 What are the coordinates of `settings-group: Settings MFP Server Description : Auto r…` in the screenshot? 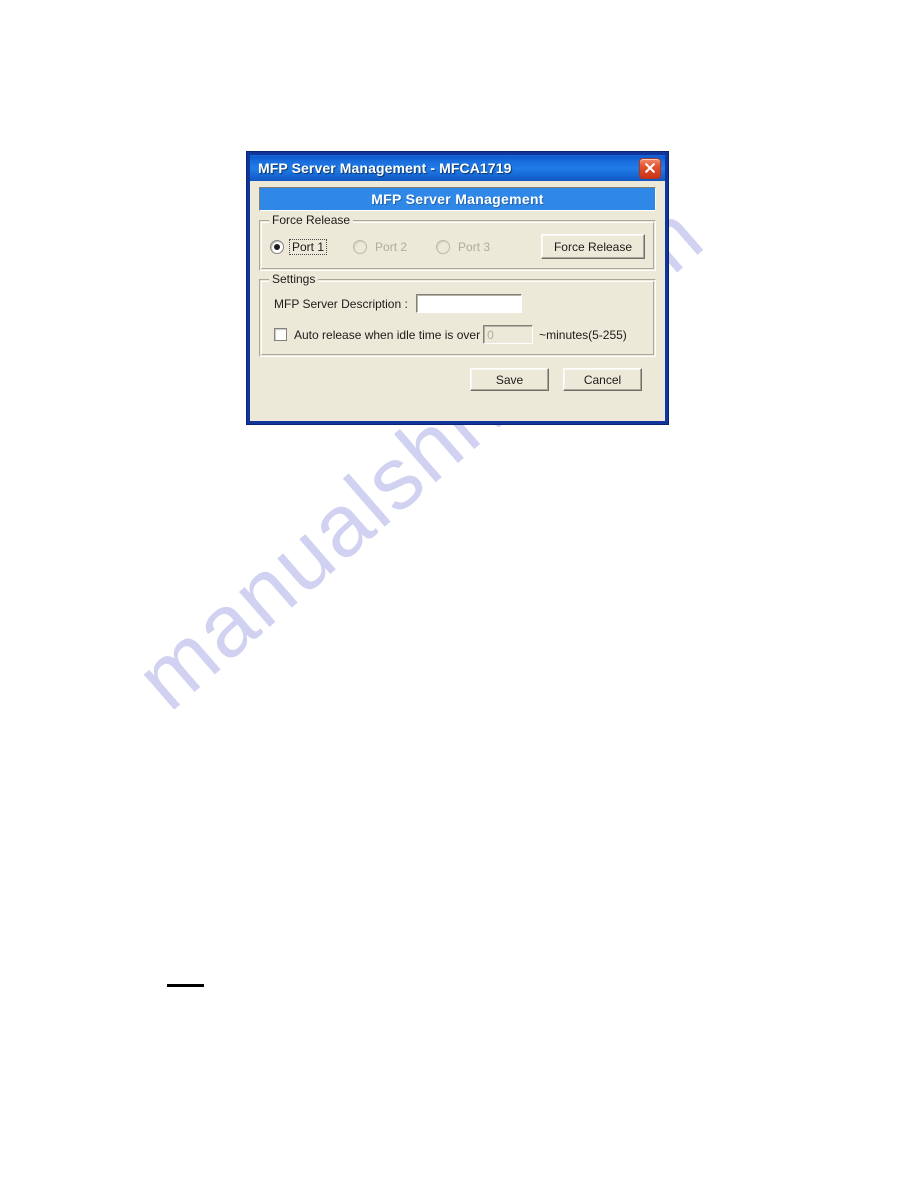 It's located at (457, 314).